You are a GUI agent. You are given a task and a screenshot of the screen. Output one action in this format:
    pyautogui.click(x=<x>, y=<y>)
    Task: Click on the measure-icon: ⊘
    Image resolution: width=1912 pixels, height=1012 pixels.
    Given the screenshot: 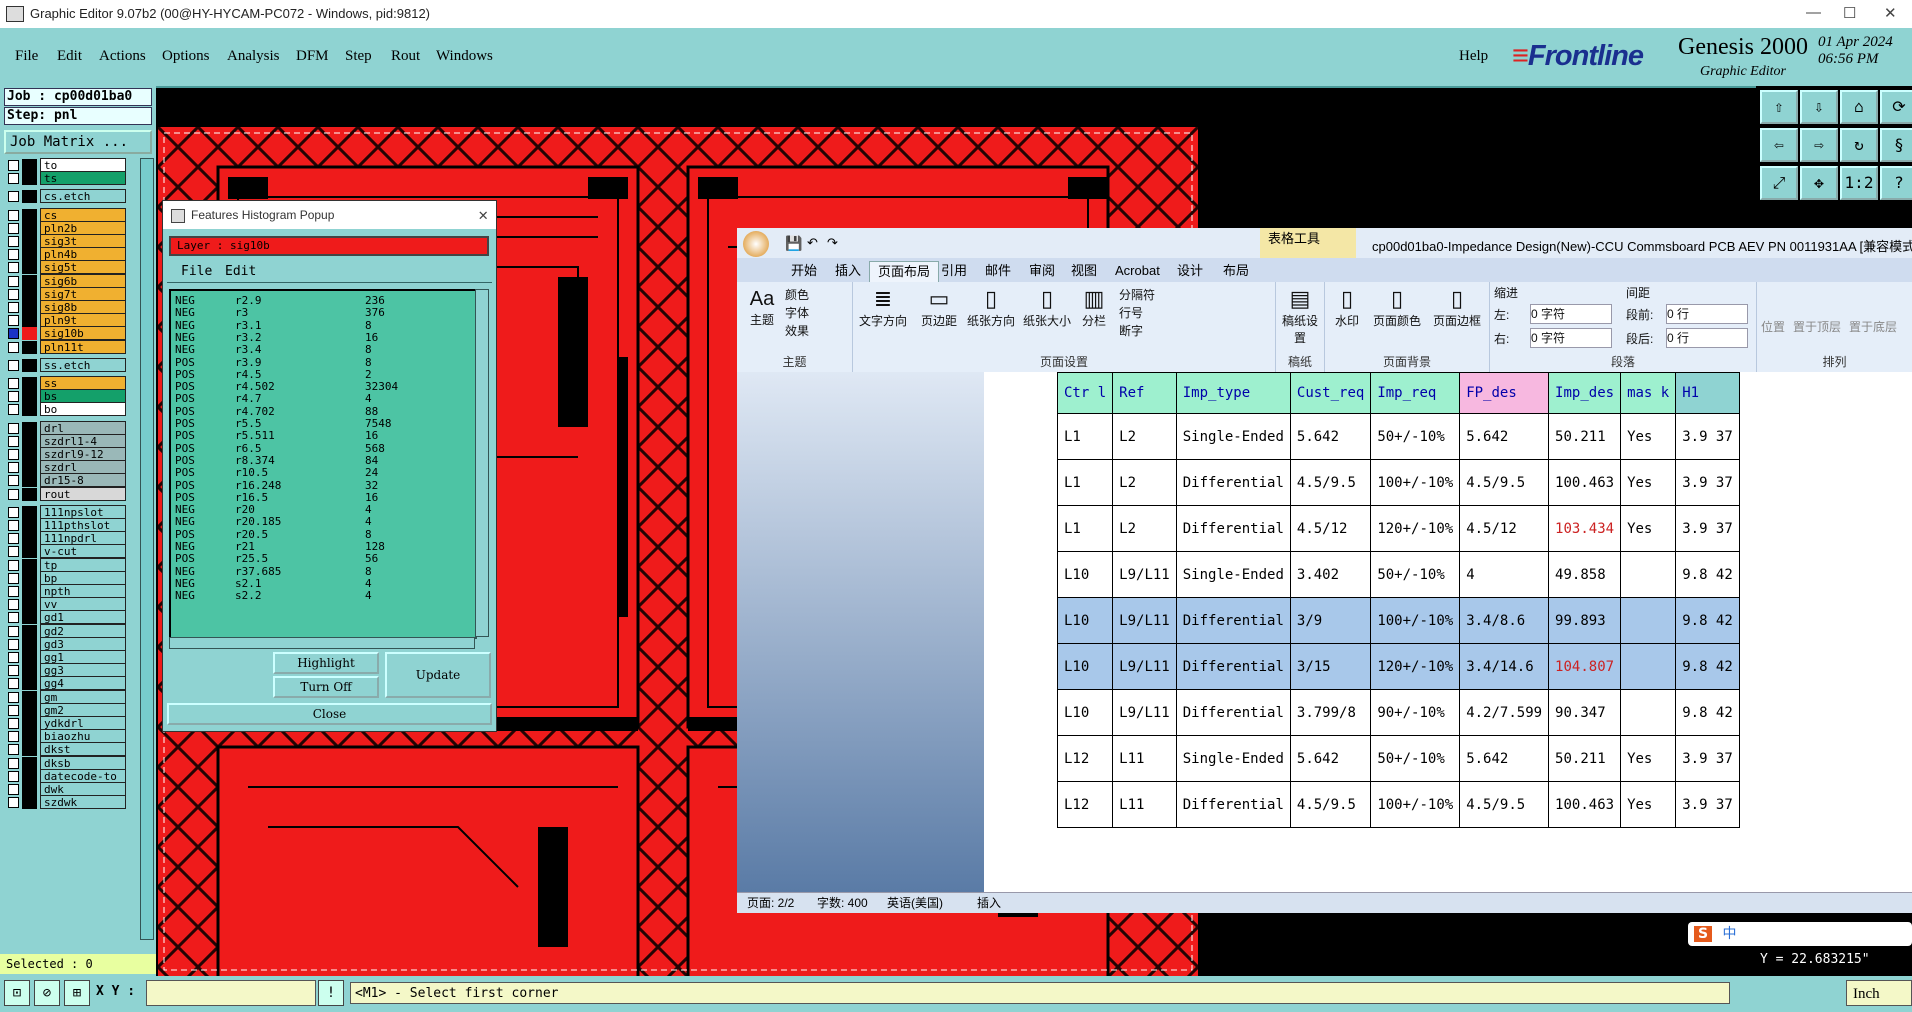 What is the action you would take?
    pyautogui.click(x=47, y=993)
    